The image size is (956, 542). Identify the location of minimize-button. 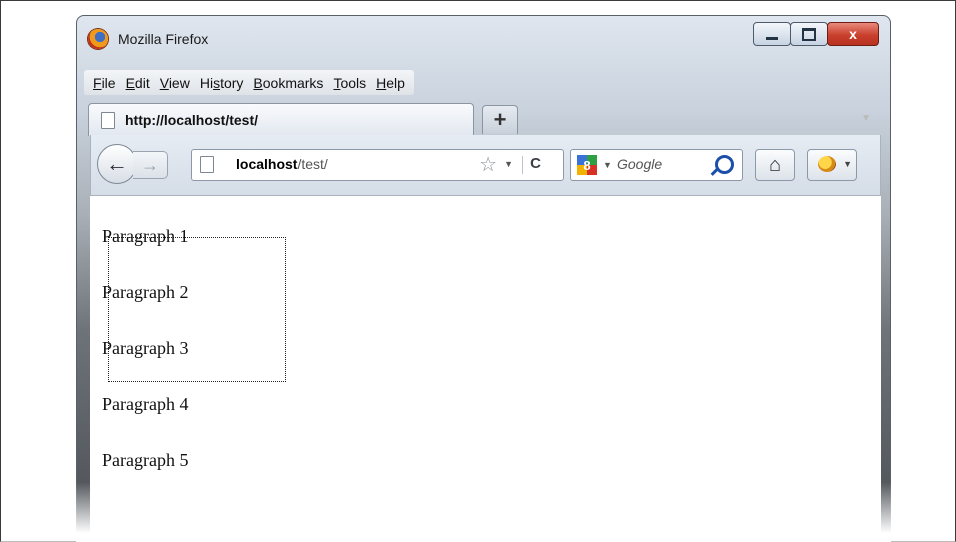
(772, 34).